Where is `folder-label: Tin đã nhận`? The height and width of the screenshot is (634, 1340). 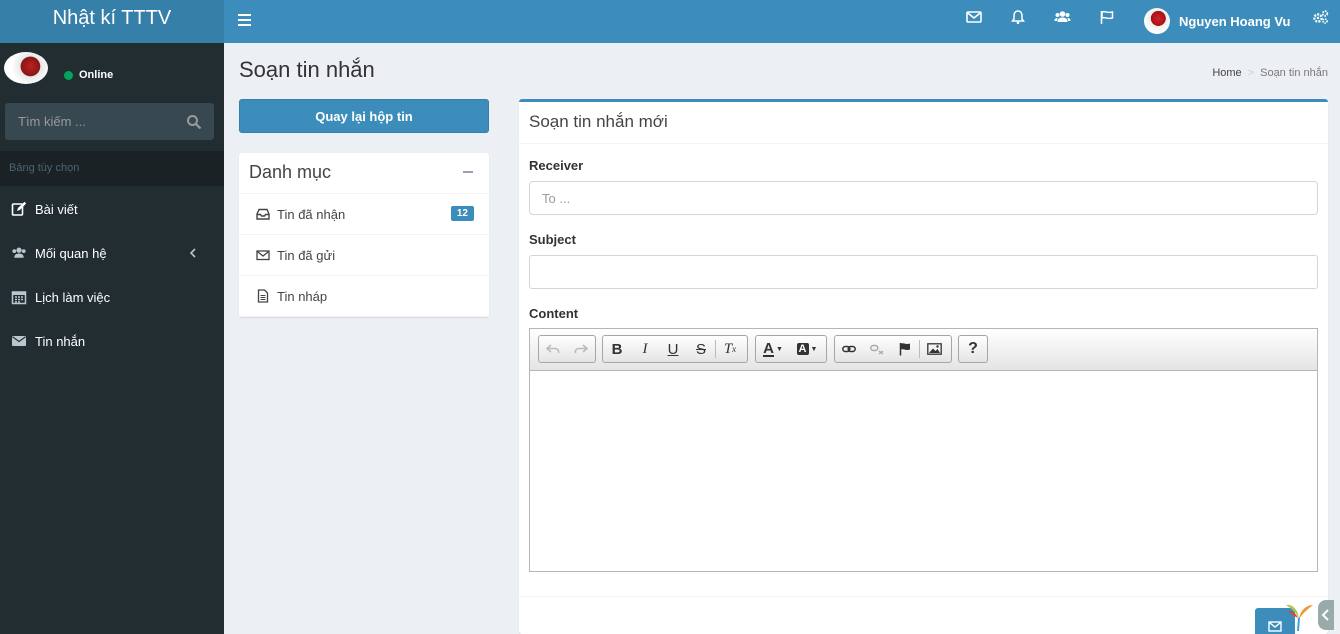
folder-label: Tin đã nhận is located at coordinates (311, 214).